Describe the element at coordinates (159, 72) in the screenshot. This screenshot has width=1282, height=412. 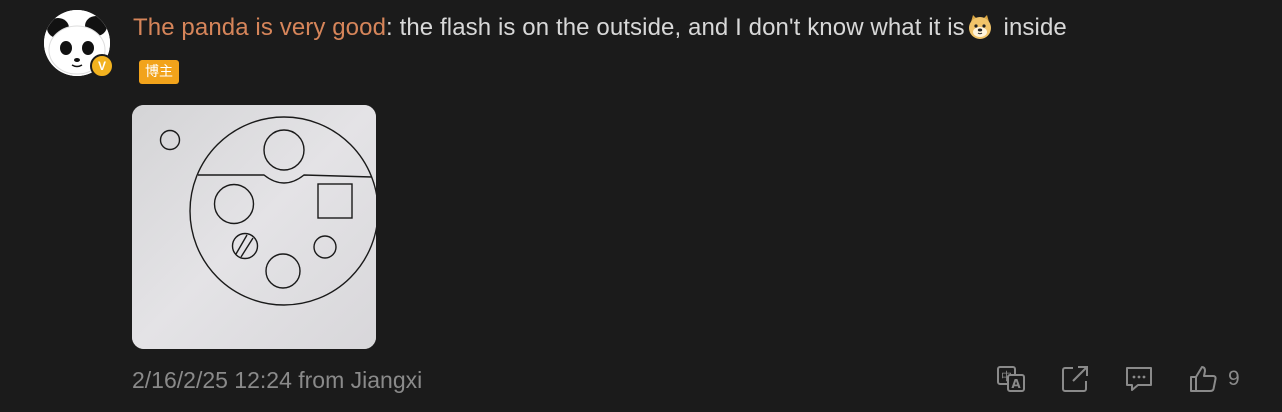
I see `blogger-badge: 博主` at that location.